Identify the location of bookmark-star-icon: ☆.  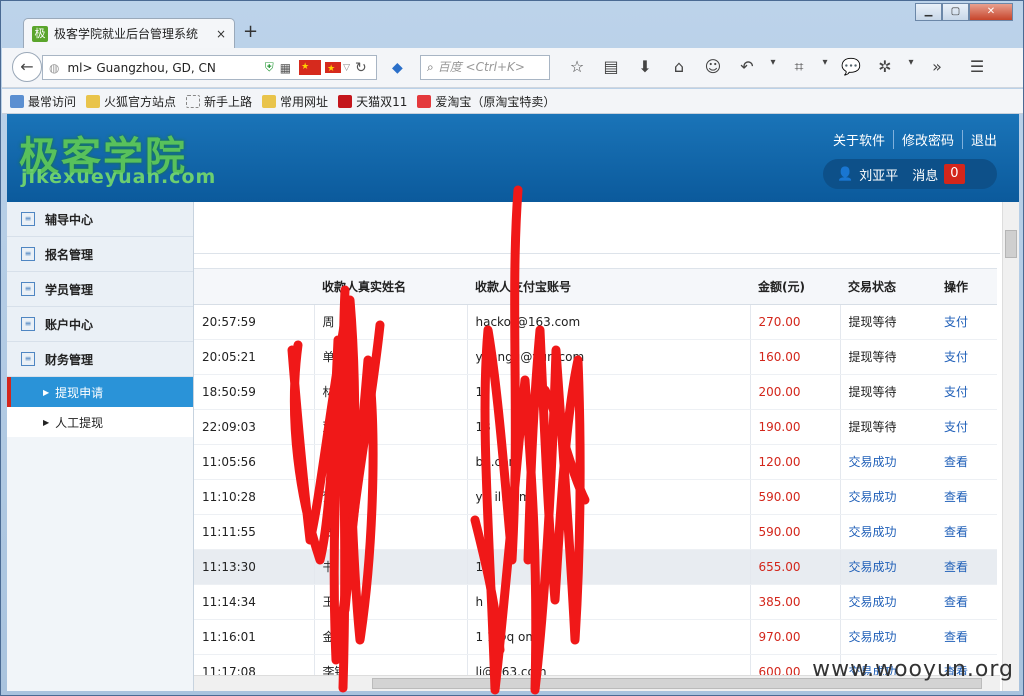
(577, 67).